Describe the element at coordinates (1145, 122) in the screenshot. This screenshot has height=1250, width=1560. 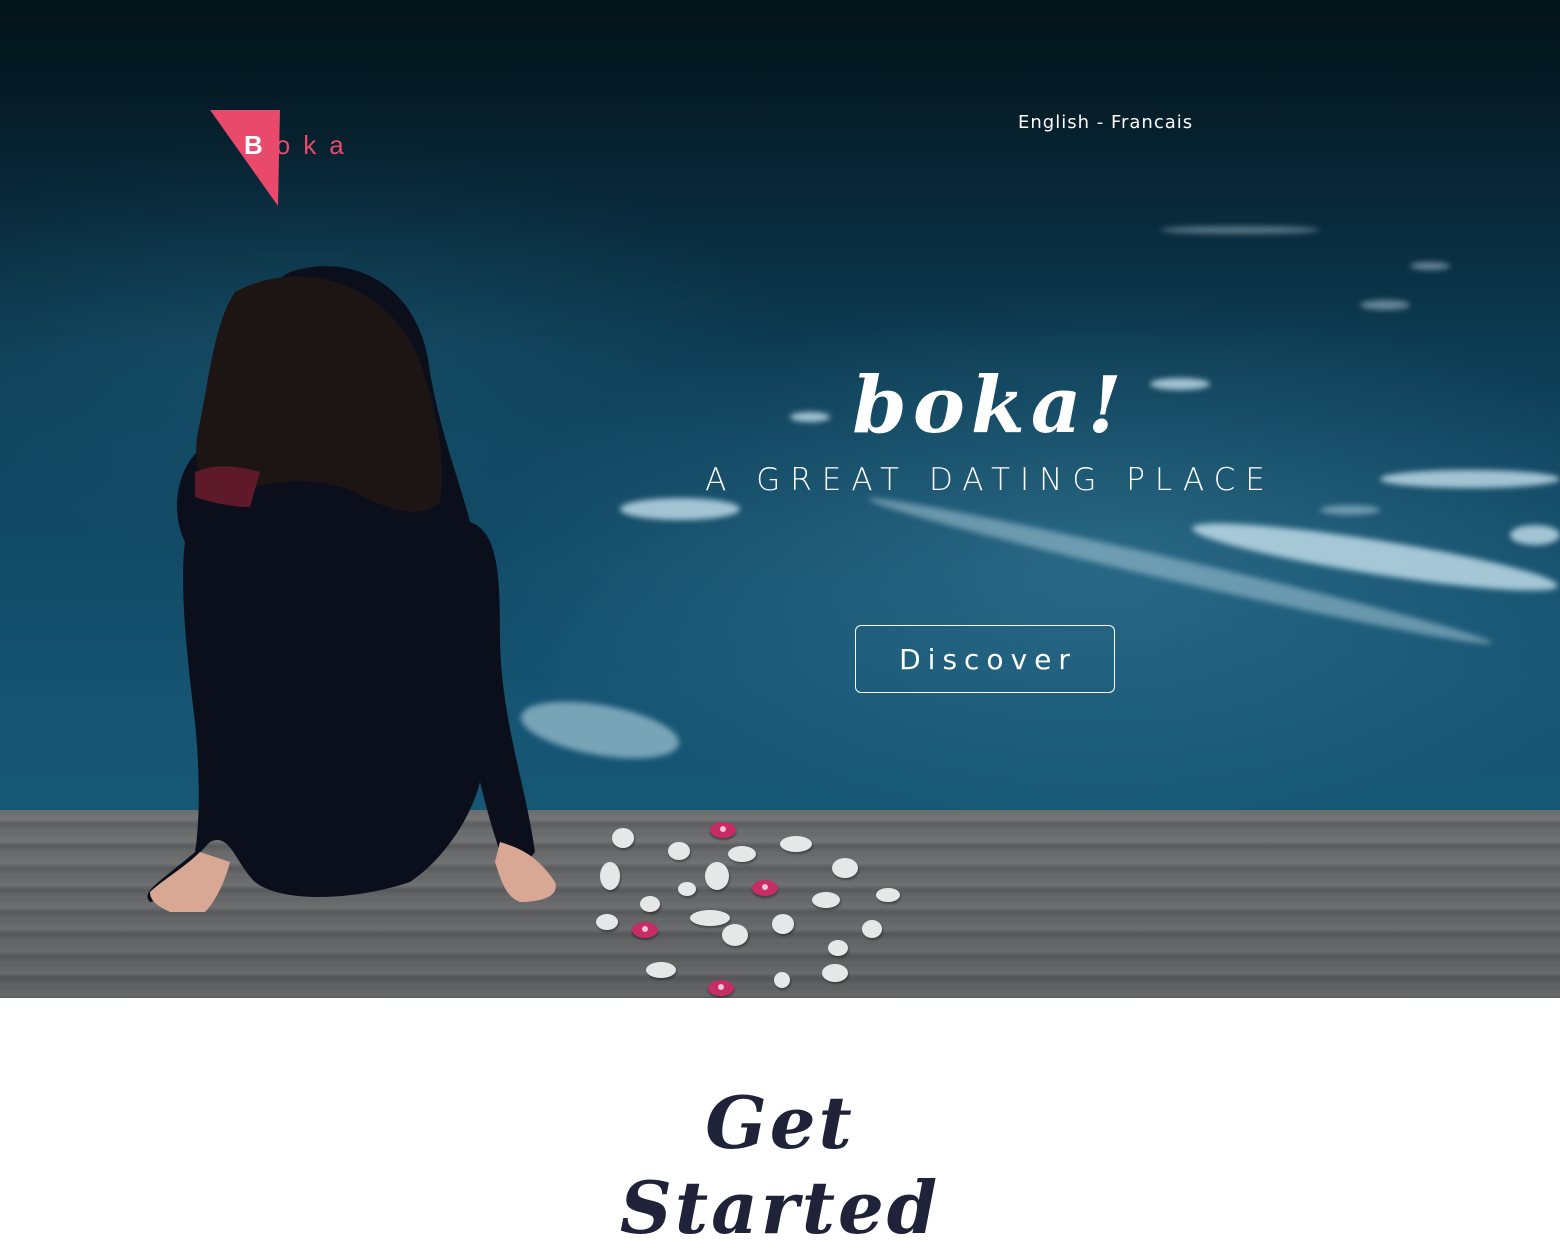
I see `language-francais-link: - Francais` at that location.